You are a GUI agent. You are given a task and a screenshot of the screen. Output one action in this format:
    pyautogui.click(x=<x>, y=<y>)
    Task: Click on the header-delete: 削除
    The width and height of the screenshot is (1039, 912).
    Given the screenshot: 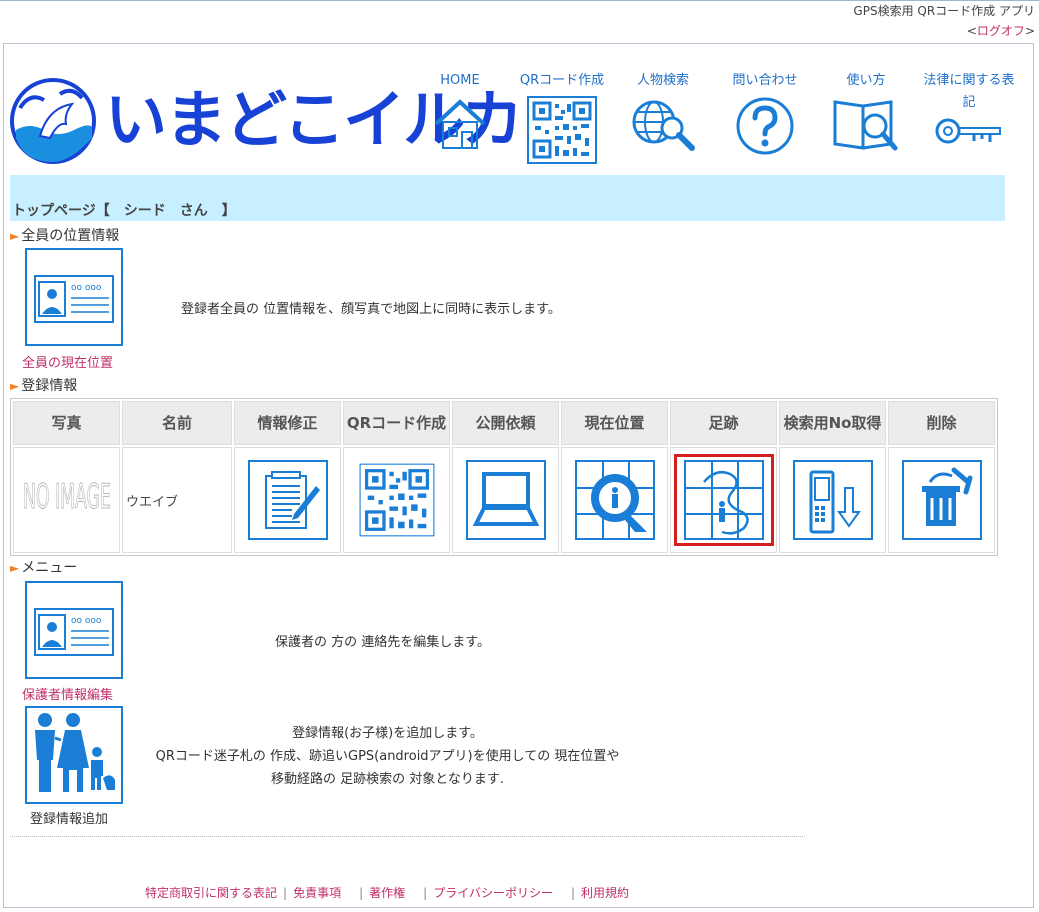 What is the action you would take?
    pyautogui.click(x=941, y=423)
    